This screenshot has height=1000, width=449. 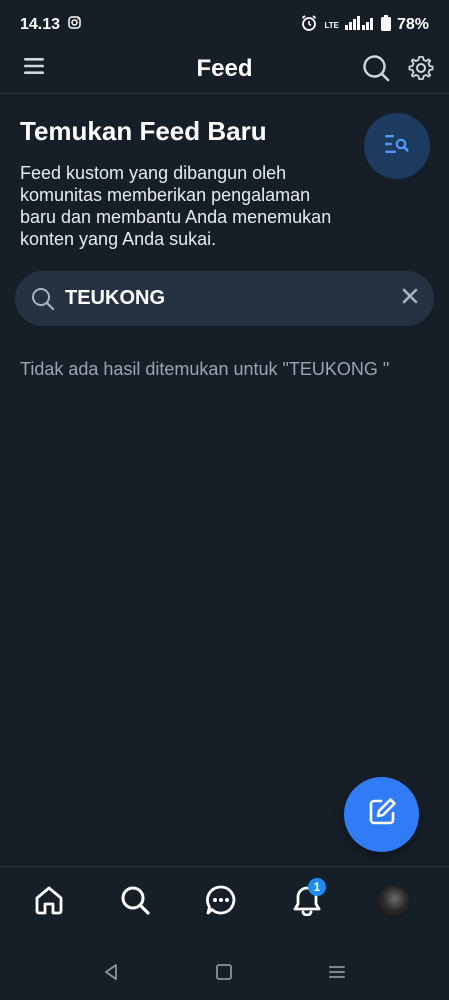 I want to click on page-title: Feed, so click(x=224, y=68).